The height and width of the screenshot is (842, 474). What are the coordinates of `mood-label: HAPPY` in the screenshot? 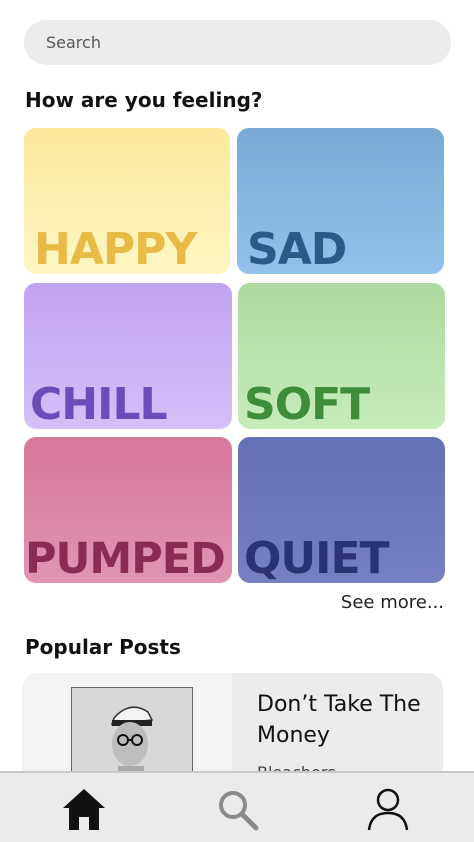 It's located at (115, 249).